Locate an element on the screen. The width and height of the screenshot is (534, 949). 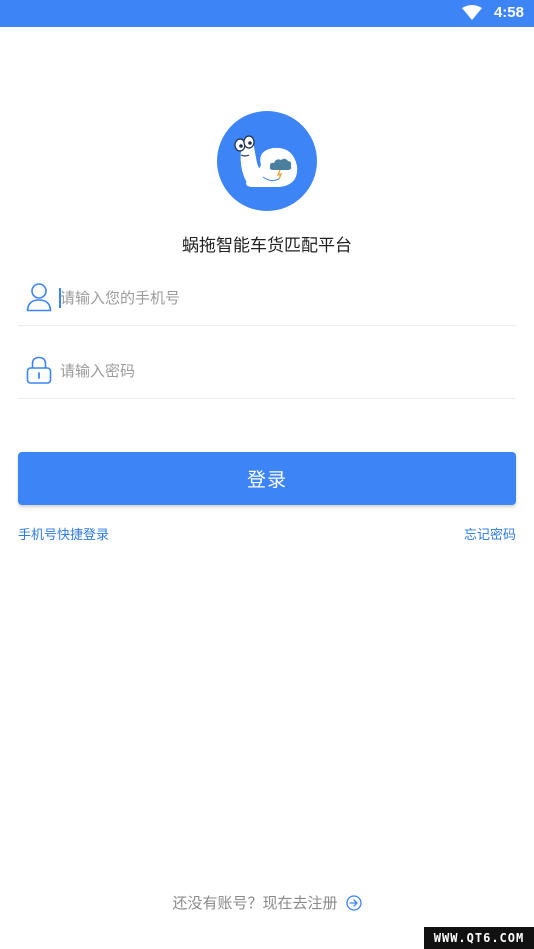
forgot-password-link: 忘记密码 is located at coordinates (490, 533).